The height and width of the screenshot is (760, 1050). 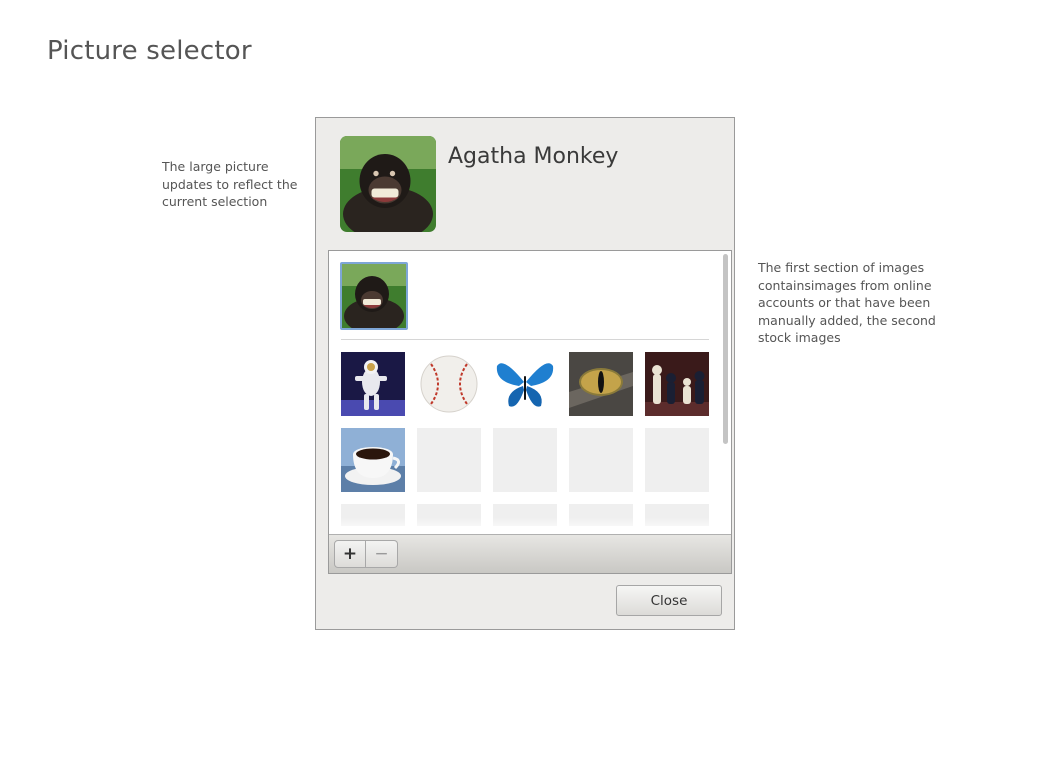 I want to click on stock-image-chess-photo, so click(x=677, y=384).